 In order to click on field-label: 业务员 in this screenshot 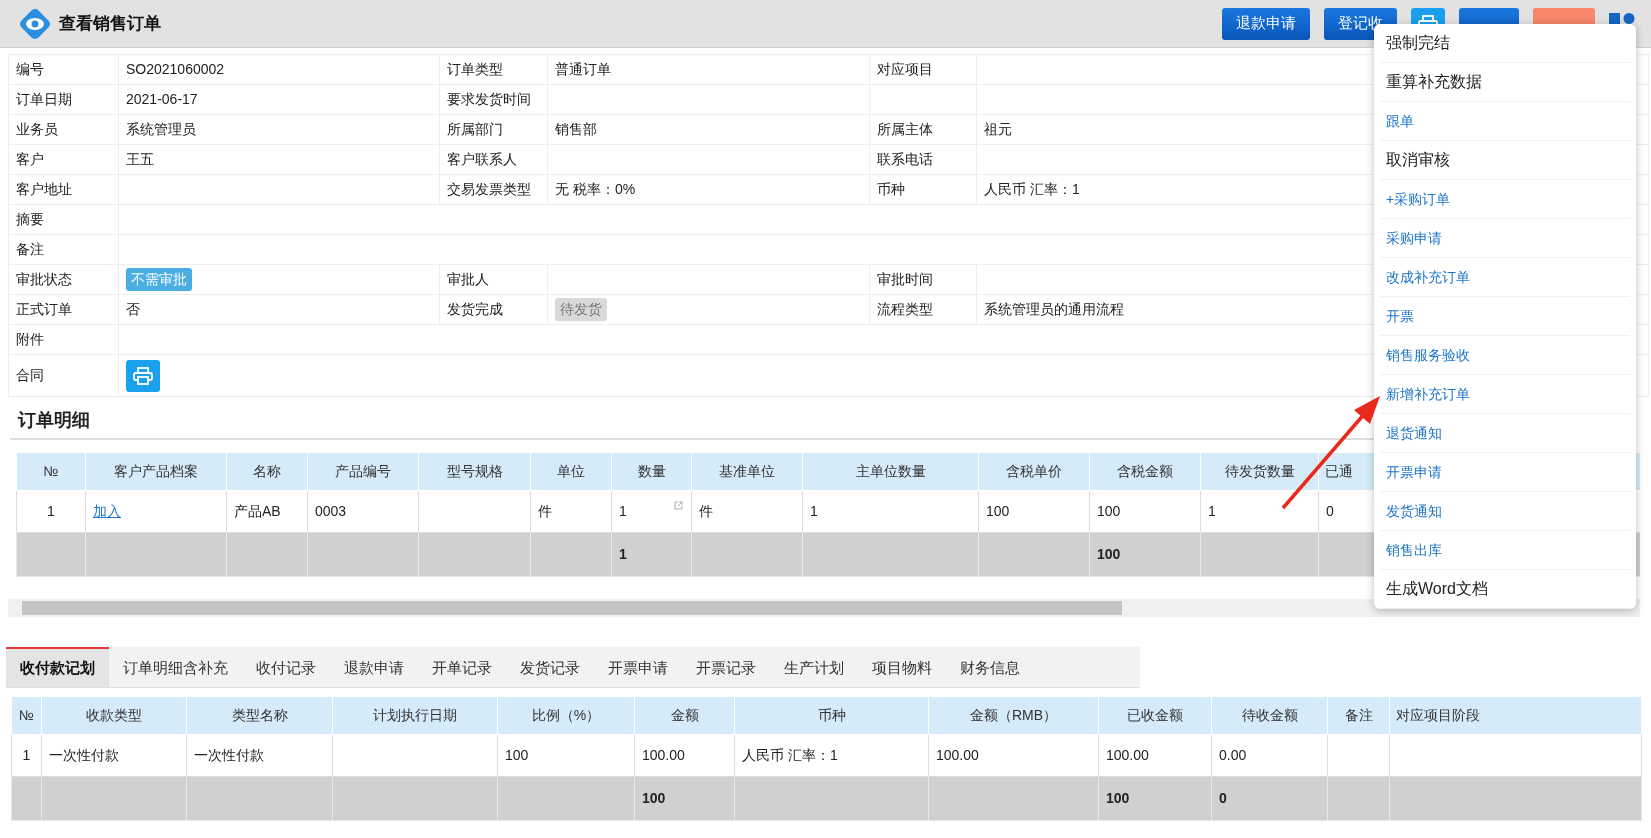, I will do `click(63, 129)`.